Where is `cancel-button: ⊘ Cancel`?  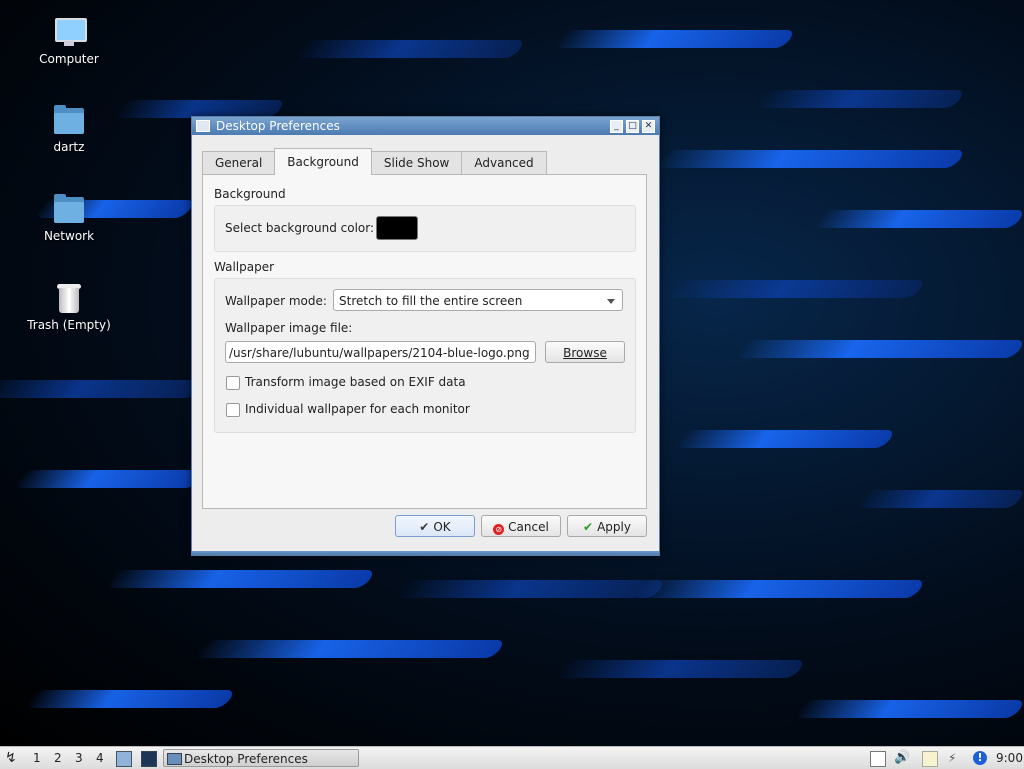
cancel-button: ⊘ Cancel is located at coordinates (521, 526).